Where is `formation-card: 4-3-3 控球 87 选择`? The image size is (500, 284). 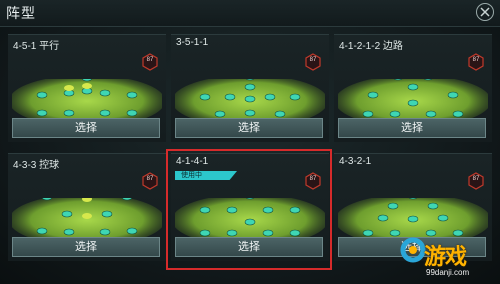
formation-card: 4-3-3 控球 87 选择 is located at coordinates (87, 207).